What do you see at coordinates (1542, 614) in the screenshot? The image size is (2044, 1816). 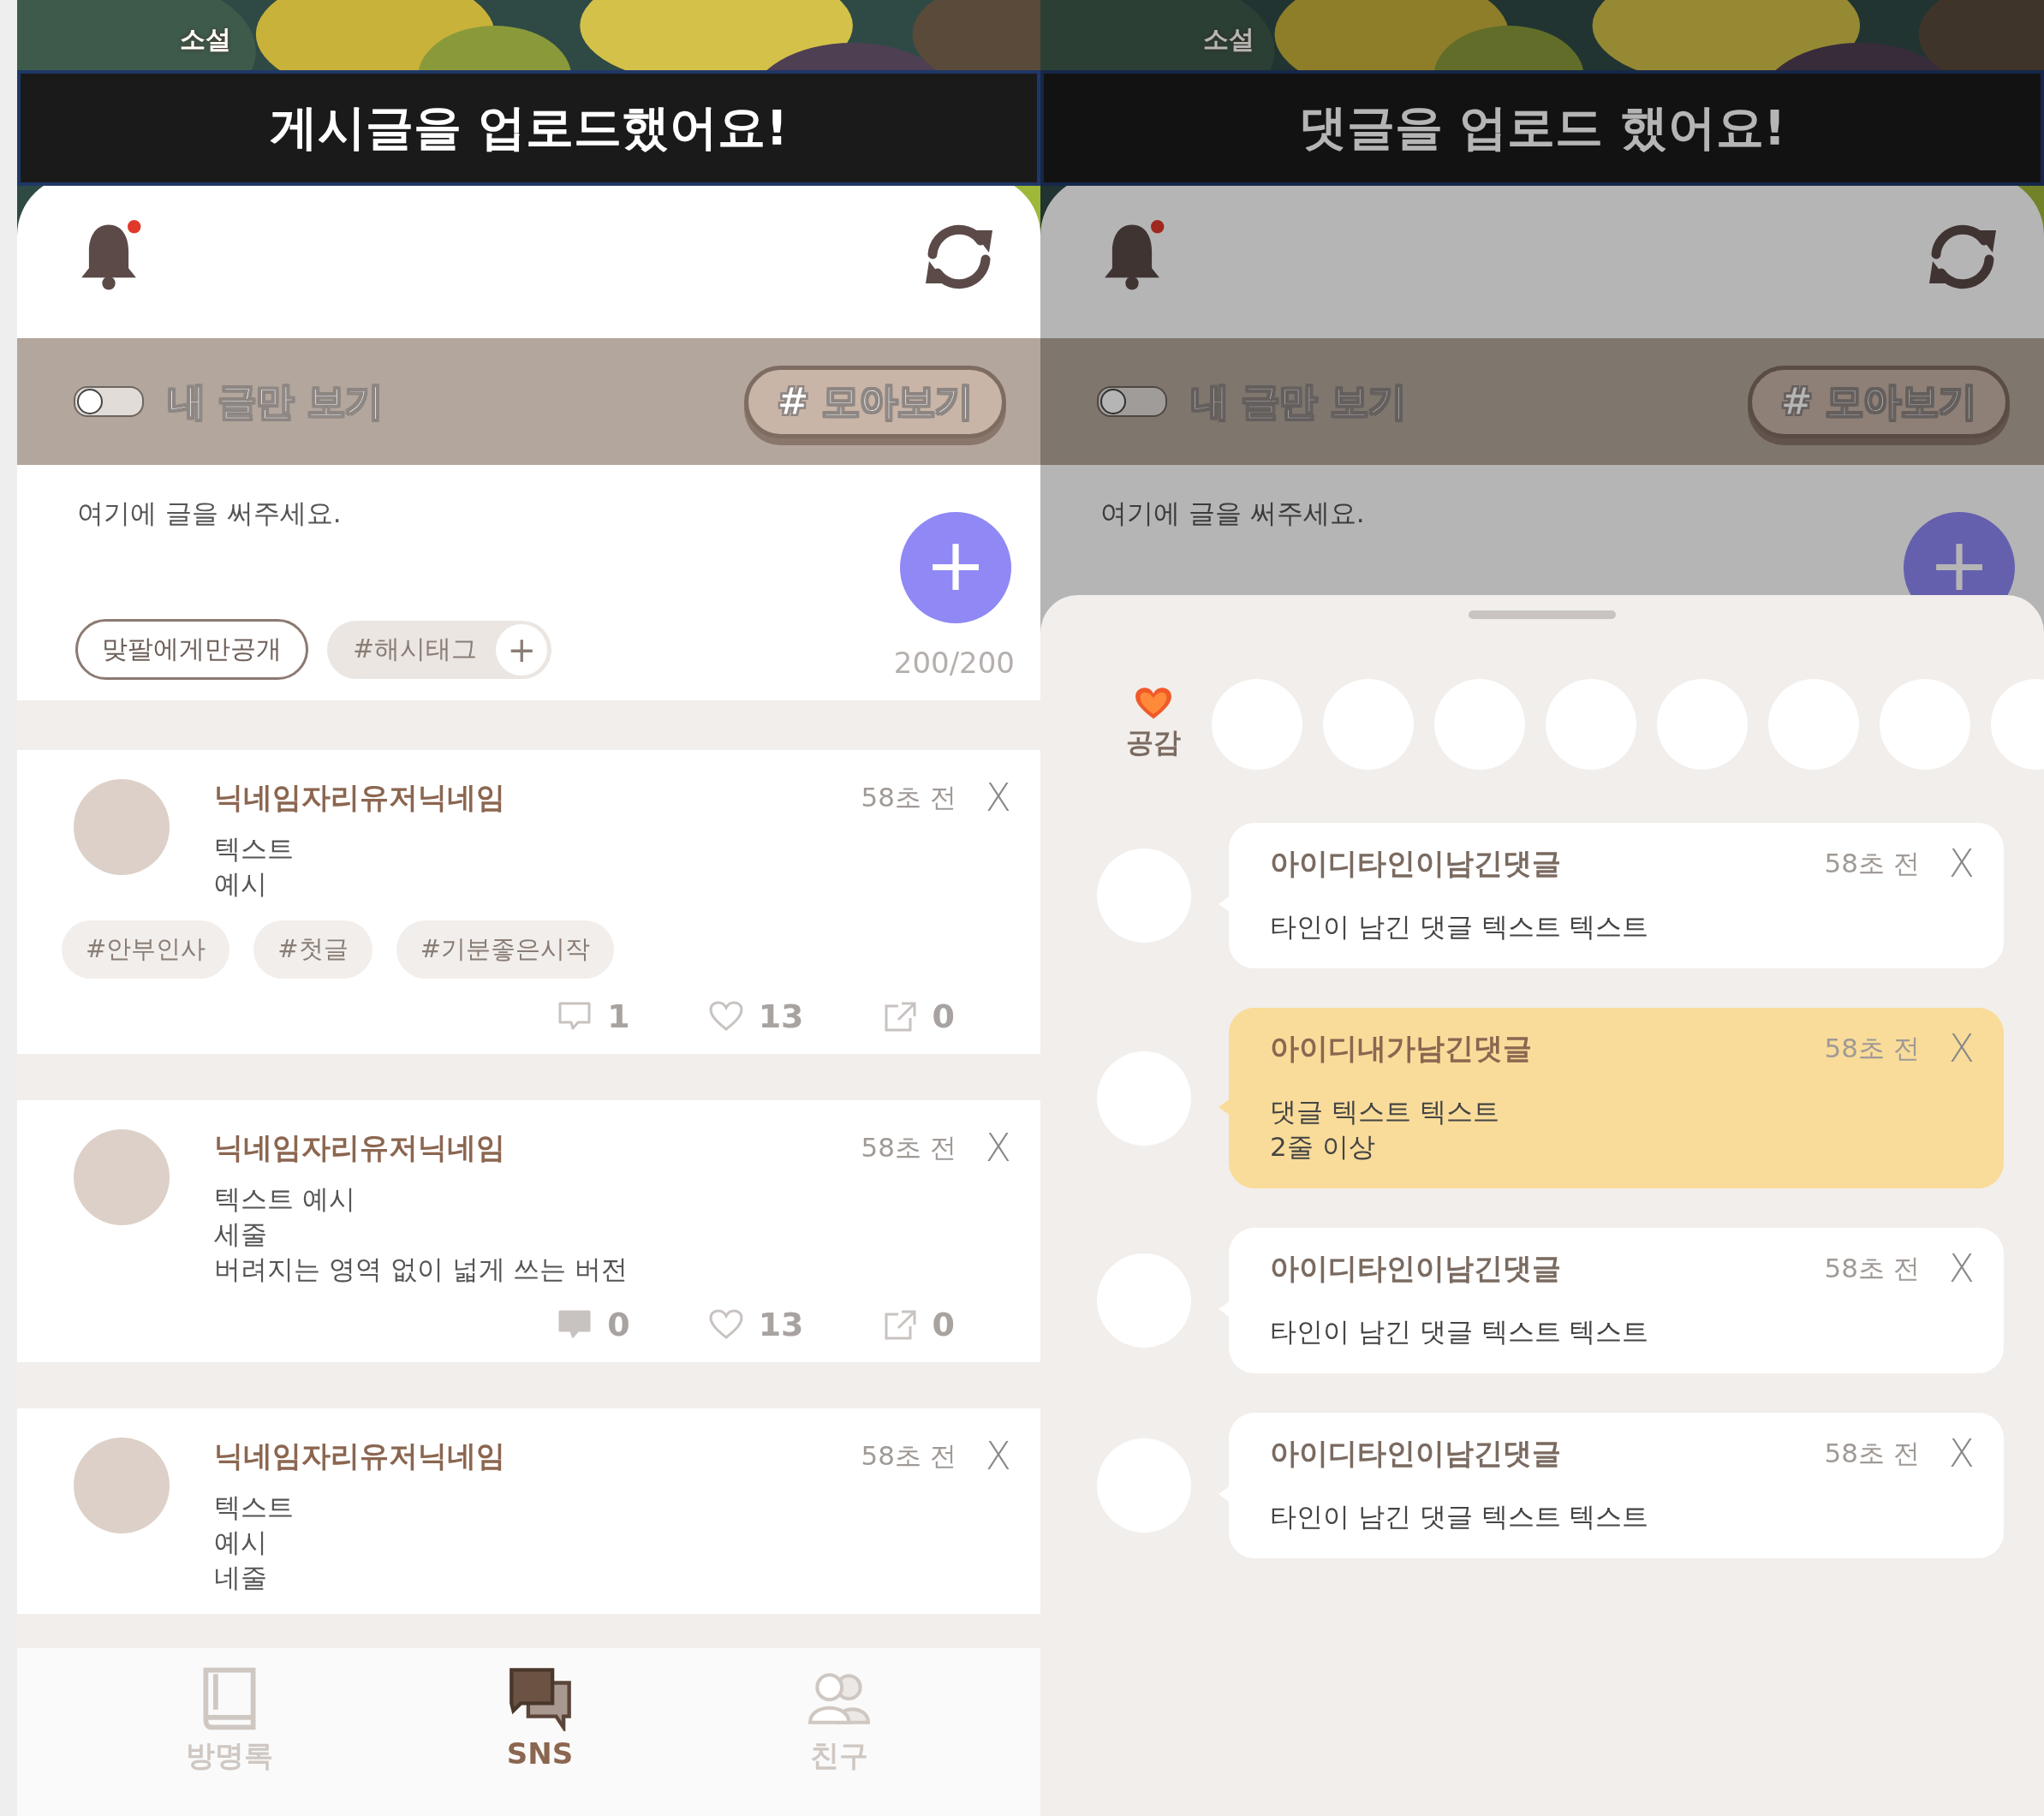 I see `sheet-handle` at bounding box center [1542, 614].